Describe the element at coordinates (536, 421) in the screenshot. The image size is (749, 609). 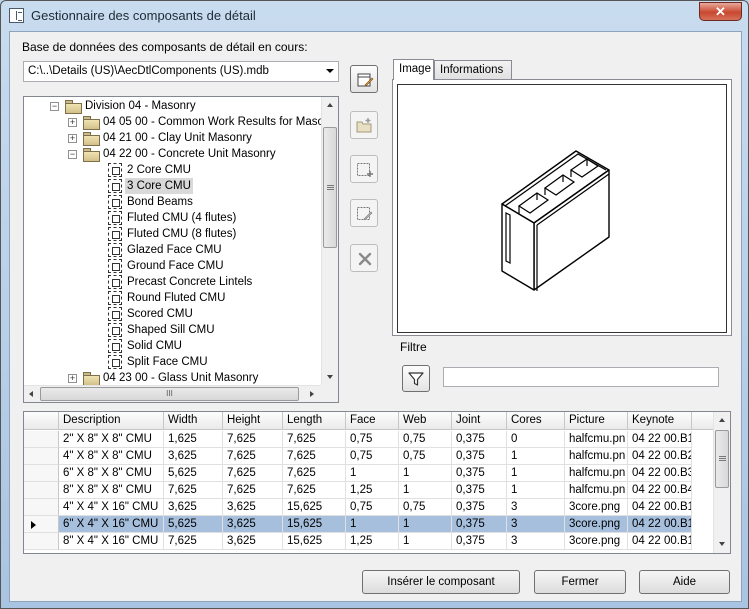
I see `column-header: Cores` at that location.